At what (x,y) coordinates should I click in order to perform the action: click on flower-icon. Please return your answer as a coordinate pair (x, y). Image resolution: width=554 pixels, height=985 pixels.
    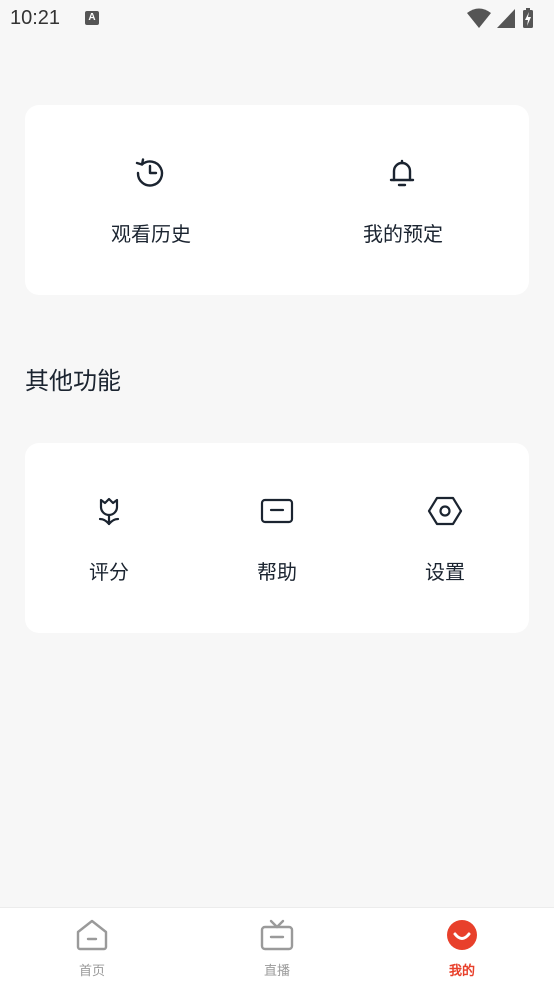
    Looking at the image, I should click on (109, 511).